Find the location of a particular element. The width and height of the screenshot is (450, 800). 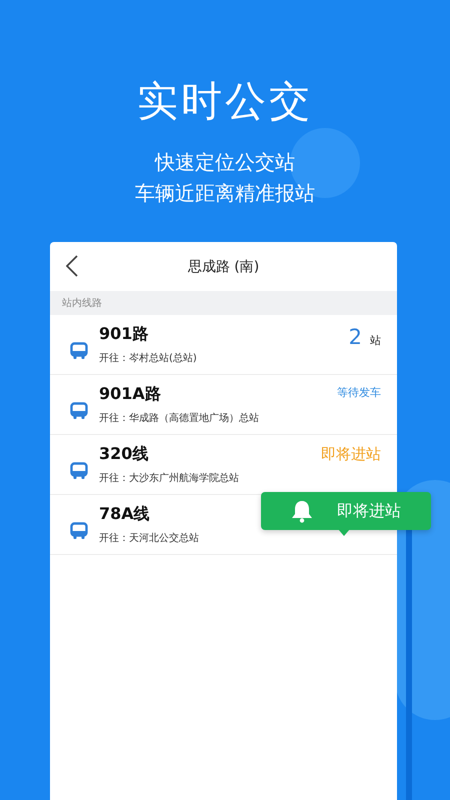

route-name: 78A线 is located at coordinates (124, 514).